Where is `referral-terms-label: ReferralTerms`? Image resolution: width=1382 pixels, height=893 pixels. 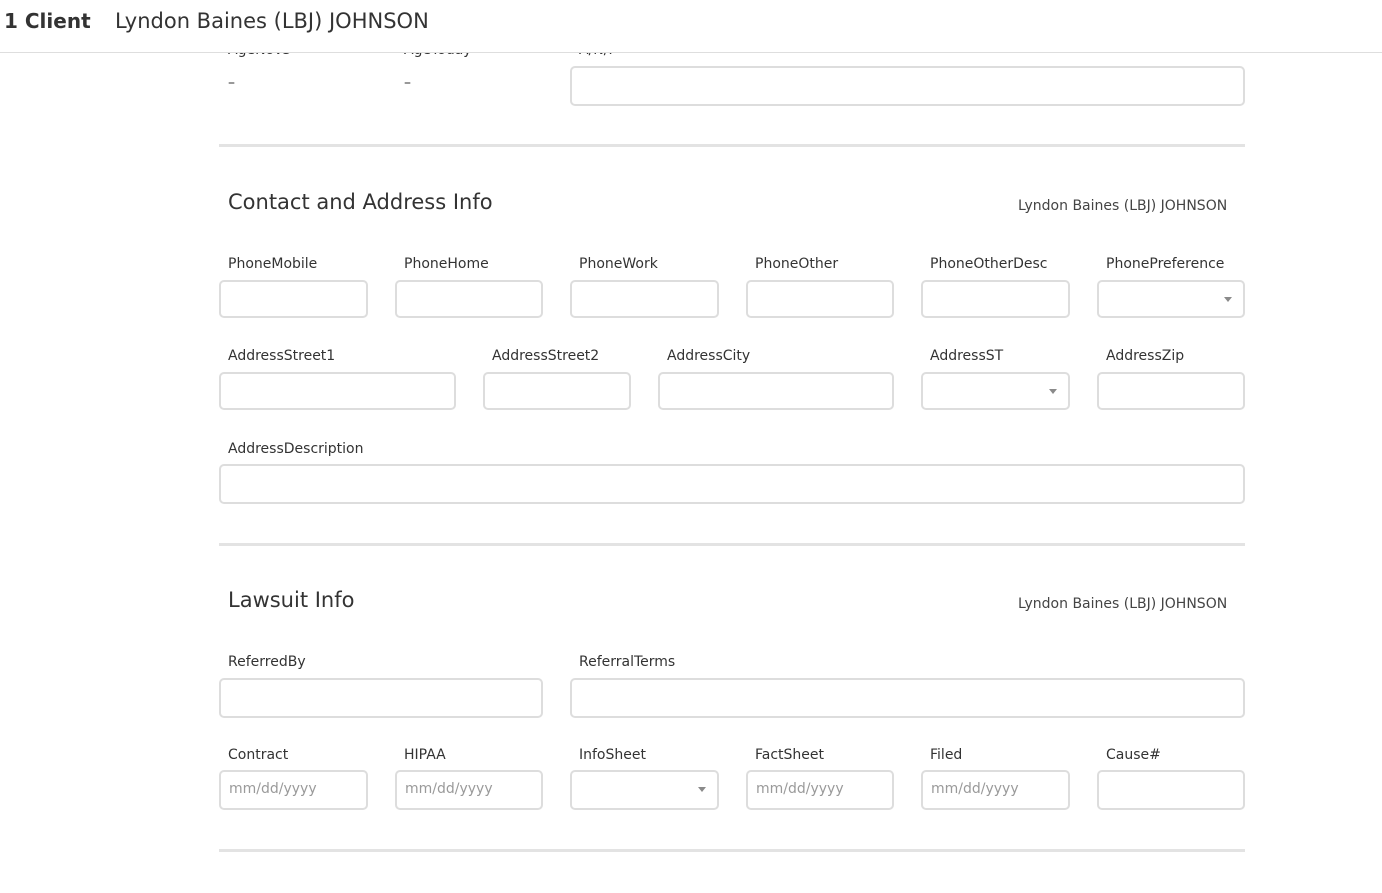
referral-terms-label: ReferralTerms is located at coordinates (627, 662).